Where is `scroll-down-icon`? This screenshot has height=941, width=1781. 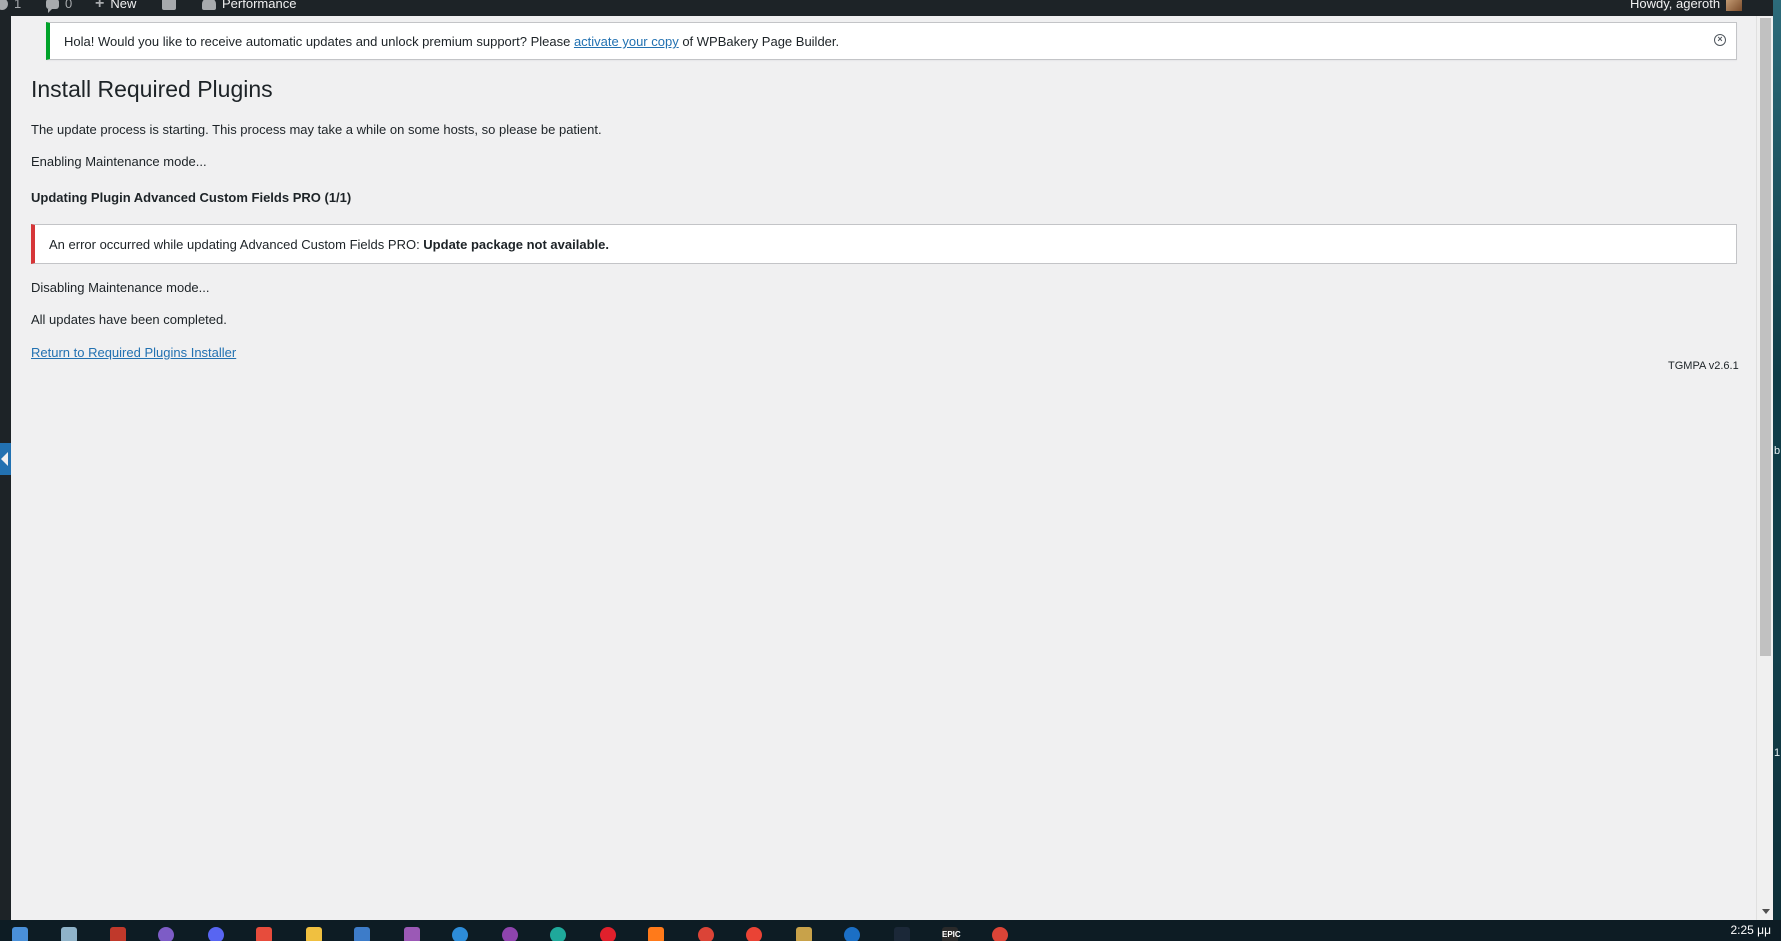
scroll-down-icon is located at coordinates (1766, 911).